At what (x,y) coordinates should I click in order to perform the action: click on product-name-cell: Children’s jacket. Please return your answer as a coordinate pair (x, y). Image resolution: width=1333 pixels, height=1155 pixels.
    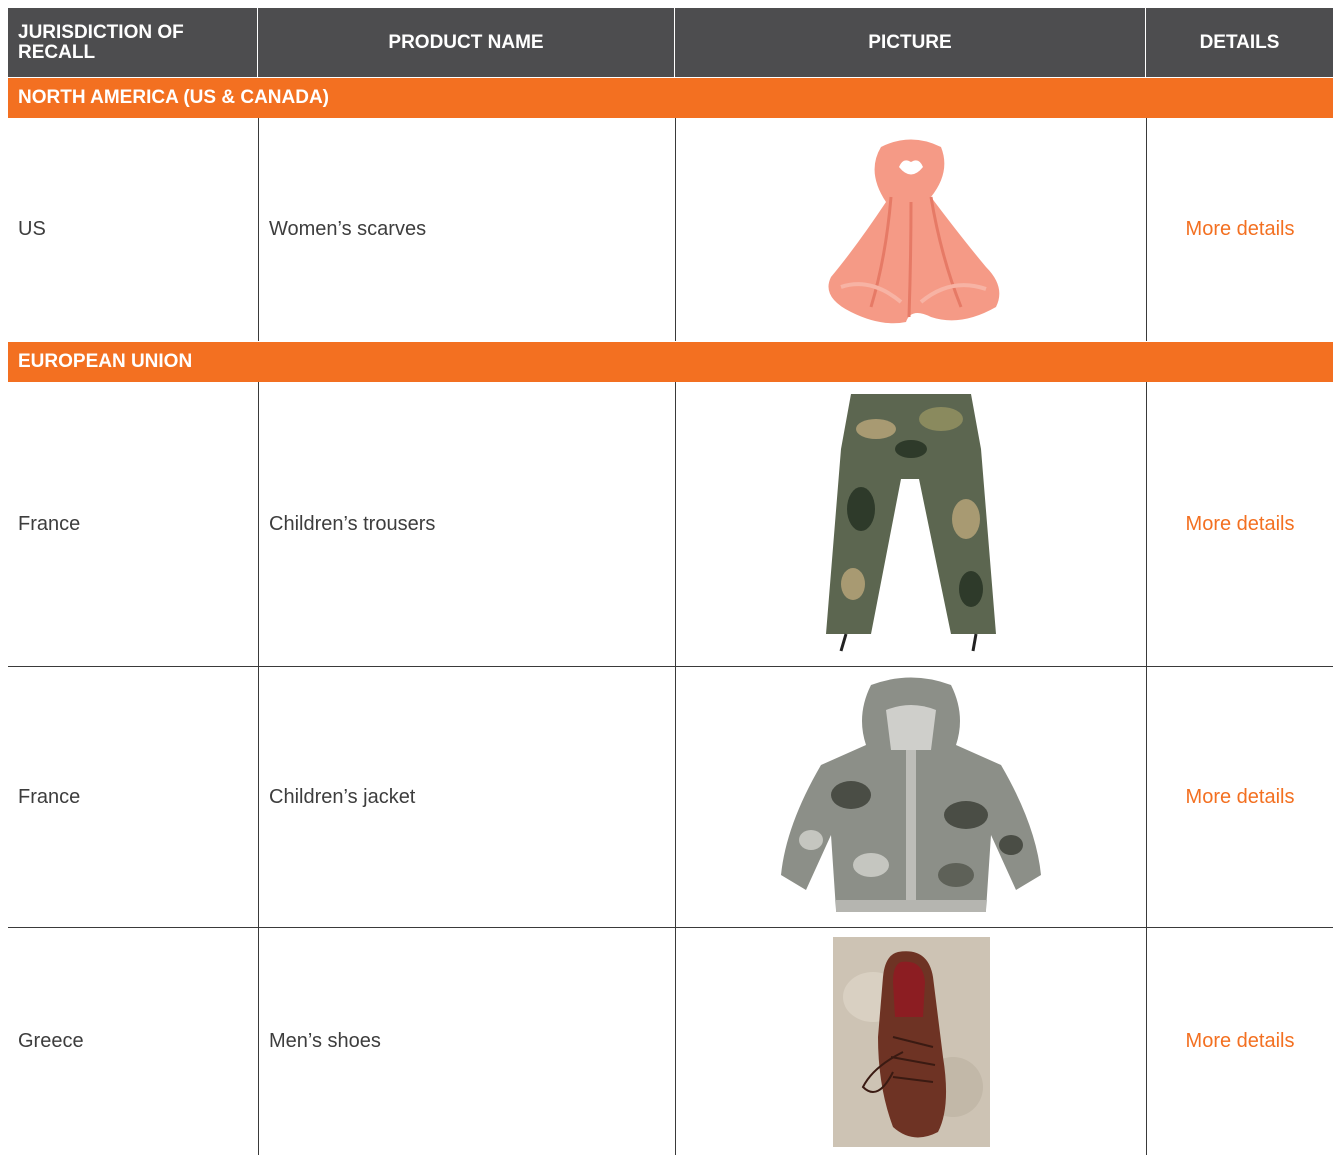
    Looking at the image, I should click on (466, 797).